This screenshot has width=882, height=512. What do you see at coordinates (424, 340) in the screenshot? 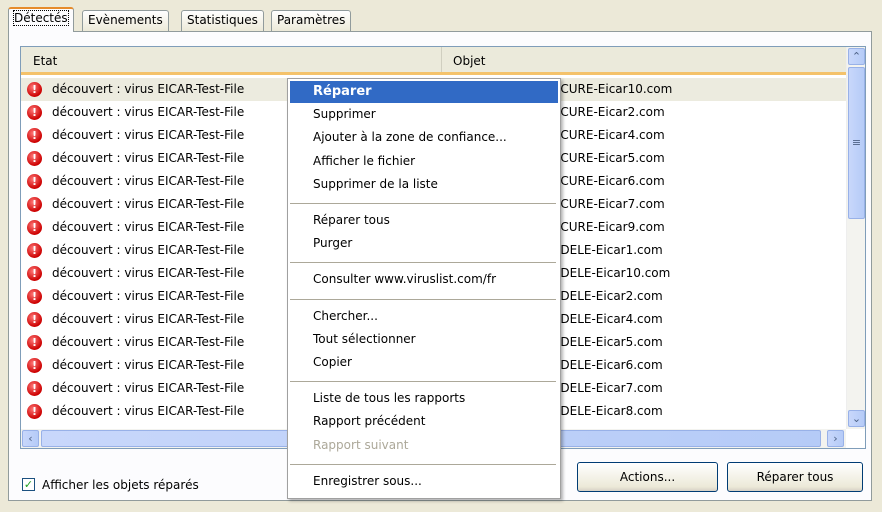
I see `menu-item: Tout sélectionner` at bounding box center [424, 340].